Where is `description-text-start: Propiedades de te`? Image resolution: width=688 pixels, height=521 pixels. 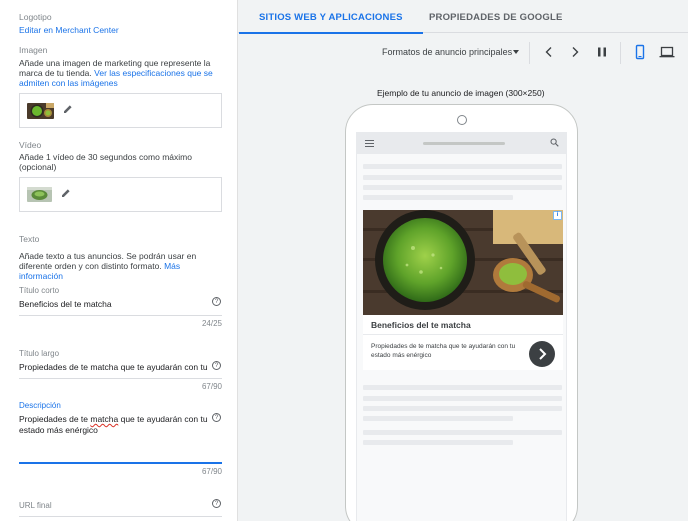
description-text-start: Propiedades de te is located at coordinates (55, 419).